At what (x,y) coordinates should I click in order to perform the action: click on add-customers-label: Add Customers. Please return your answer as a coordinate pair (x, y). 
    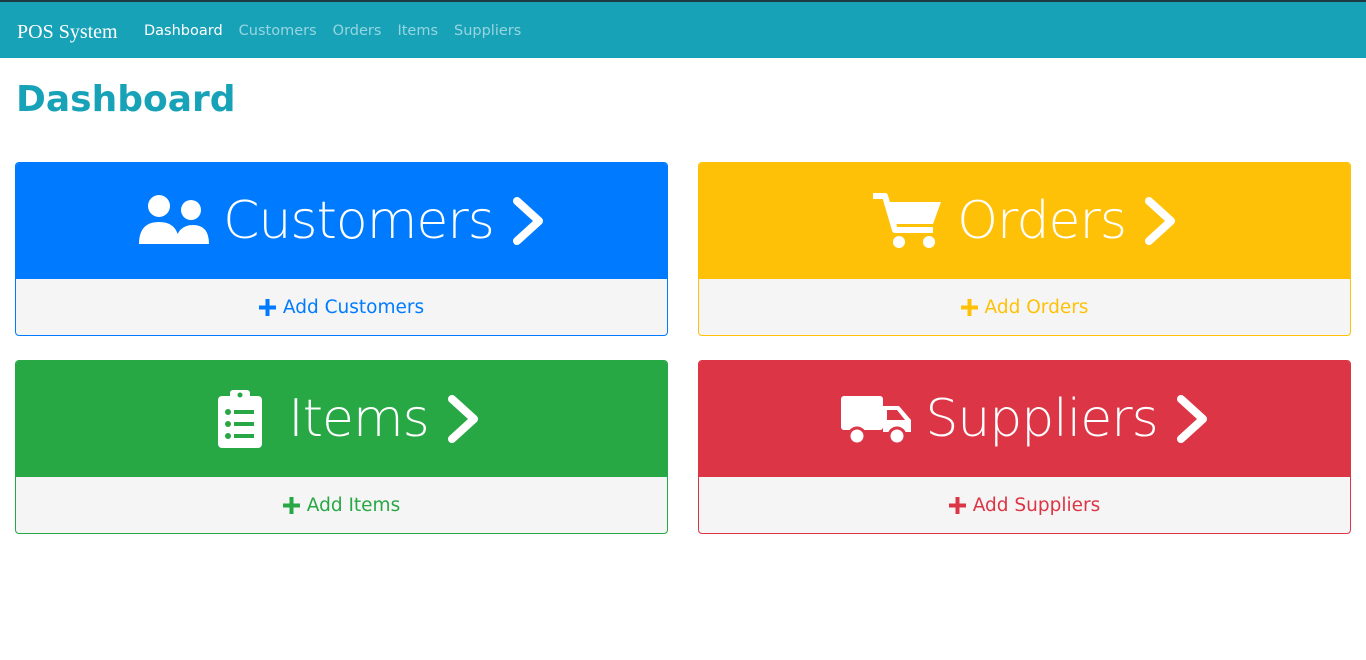
    Looking at the image, I should click on (353, 307).